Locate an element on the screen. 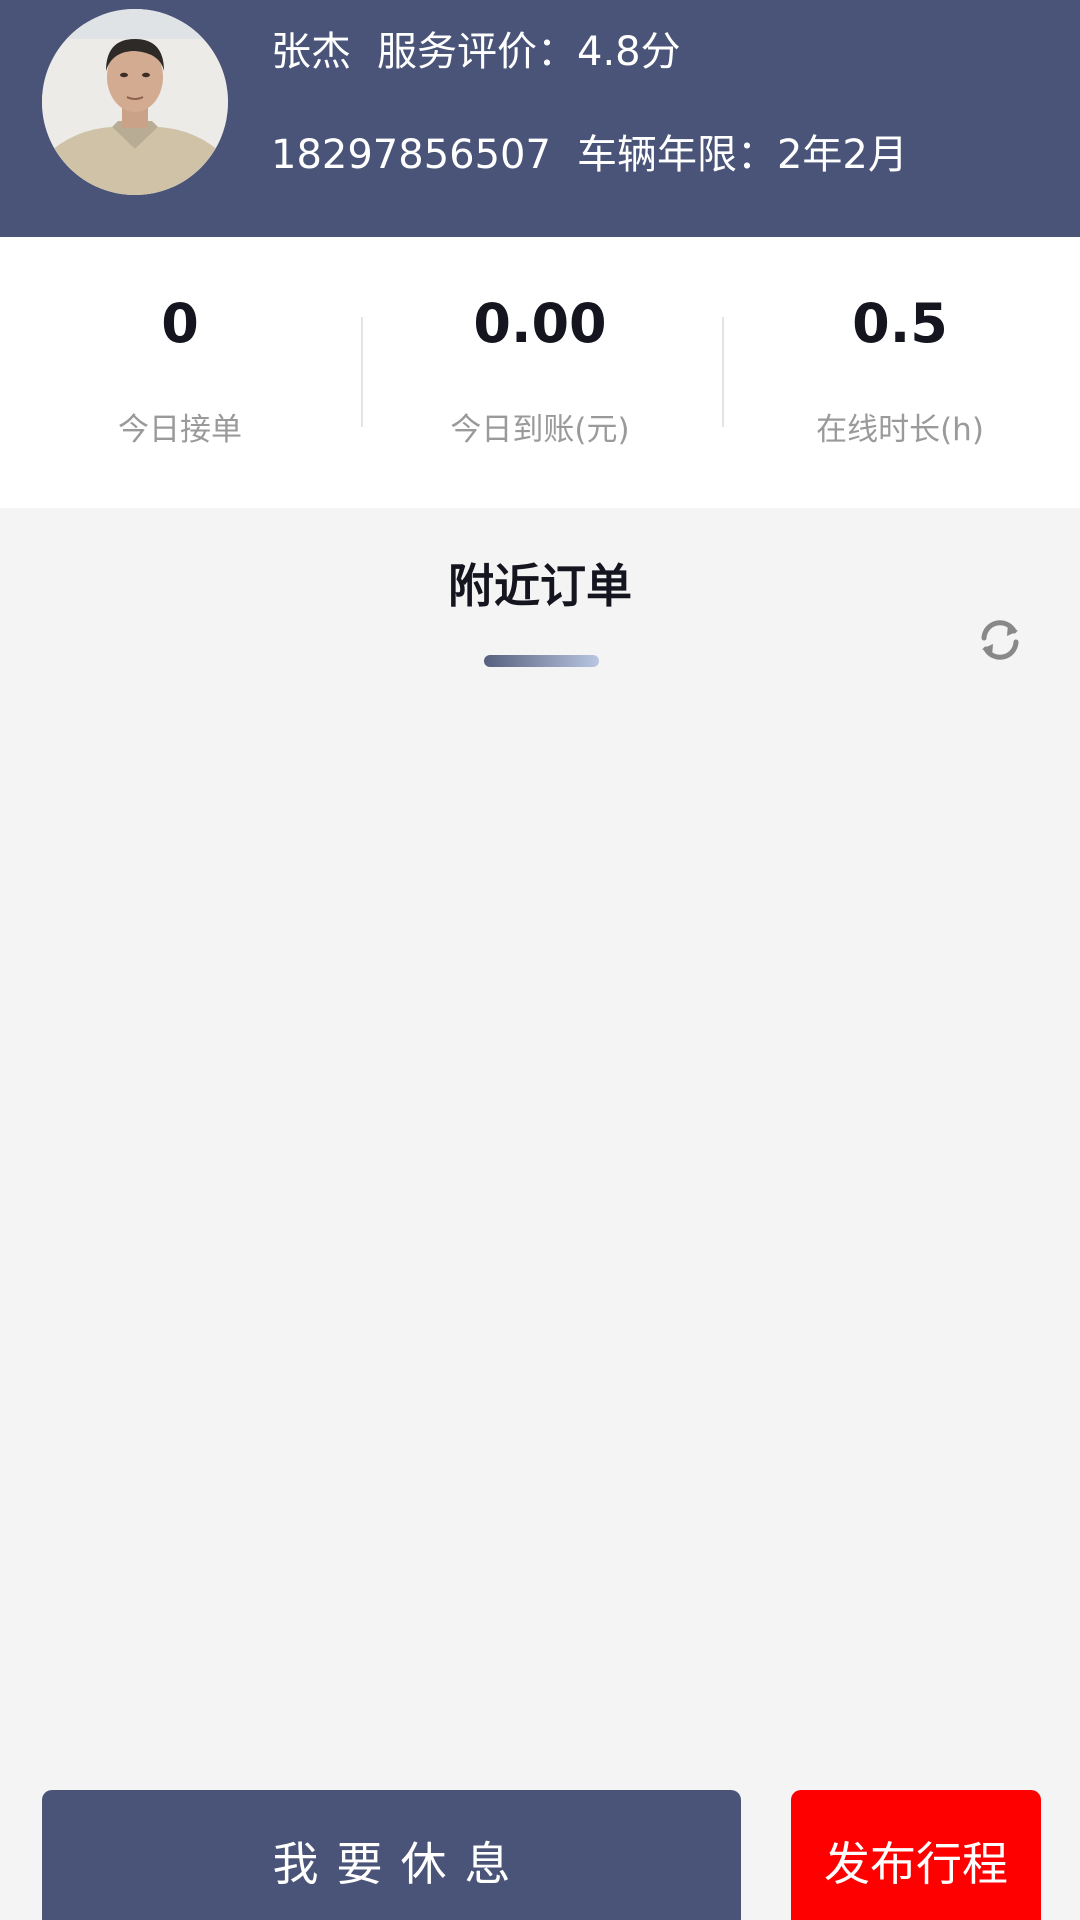  driver-detail-line: 18297856507 车辆年限：2年2月 is located at coordinates (589, 155).